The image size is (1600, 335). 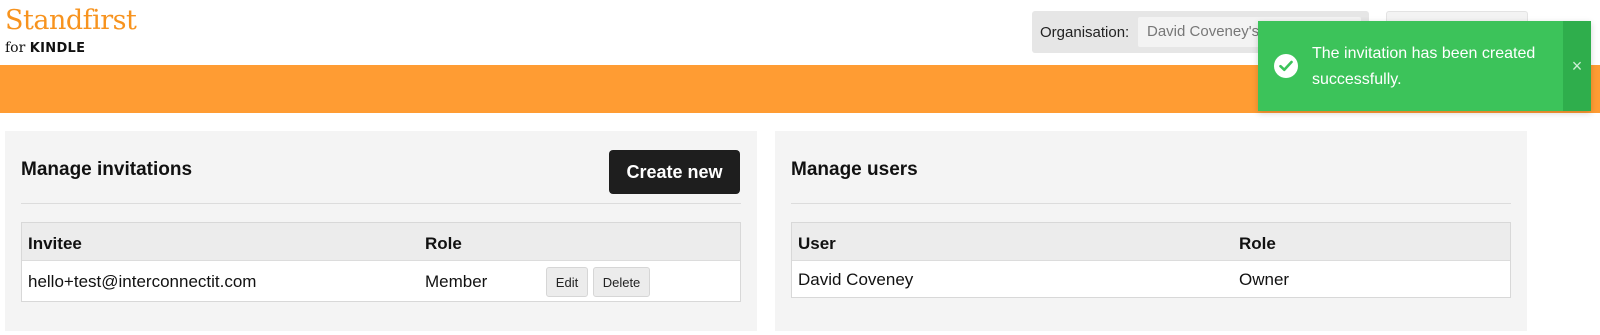 I want to click on table-header: Invitee Role, so click(x=381, y=242).